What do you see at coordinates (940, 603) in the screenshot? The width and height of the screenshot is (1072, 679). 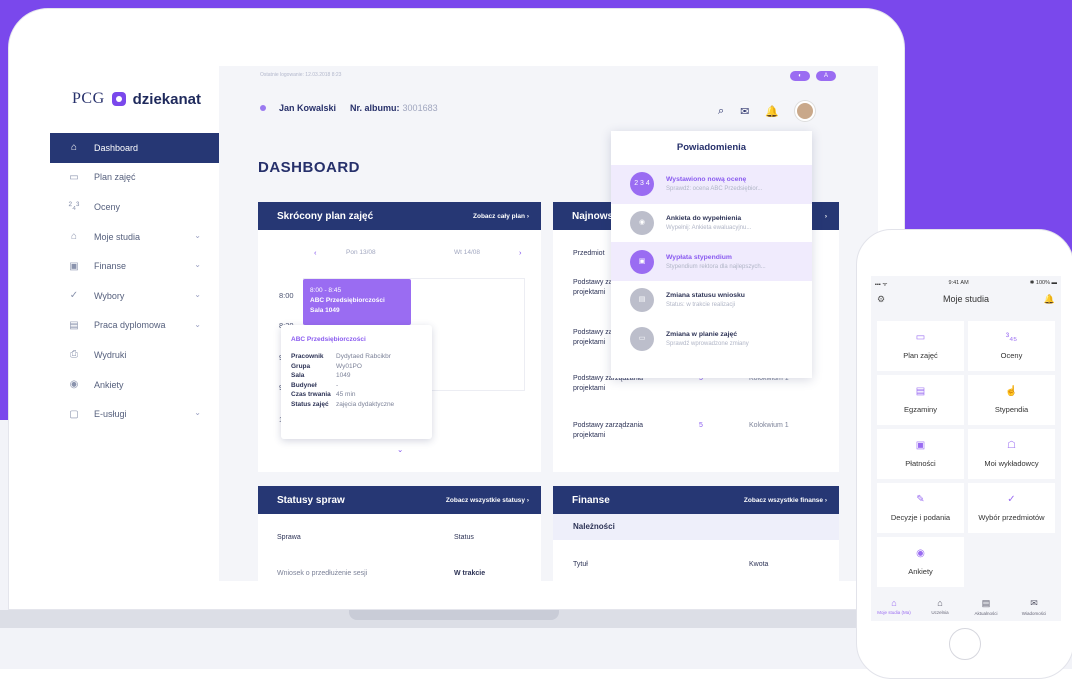 I see `building-icon: ⌂` at bounding box center [940, 603].